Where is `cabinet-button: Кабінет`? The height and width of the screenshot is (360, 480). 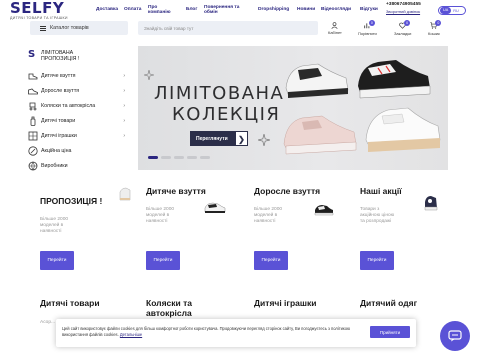
cabinet-button: Кабінет is located at coordinates (335, 28).